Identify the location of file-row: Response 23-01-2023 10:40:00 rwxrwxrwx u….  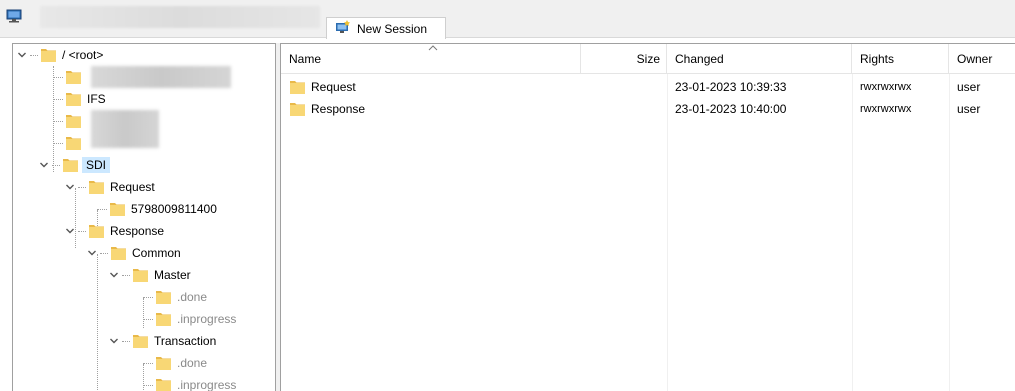
(648, 109).